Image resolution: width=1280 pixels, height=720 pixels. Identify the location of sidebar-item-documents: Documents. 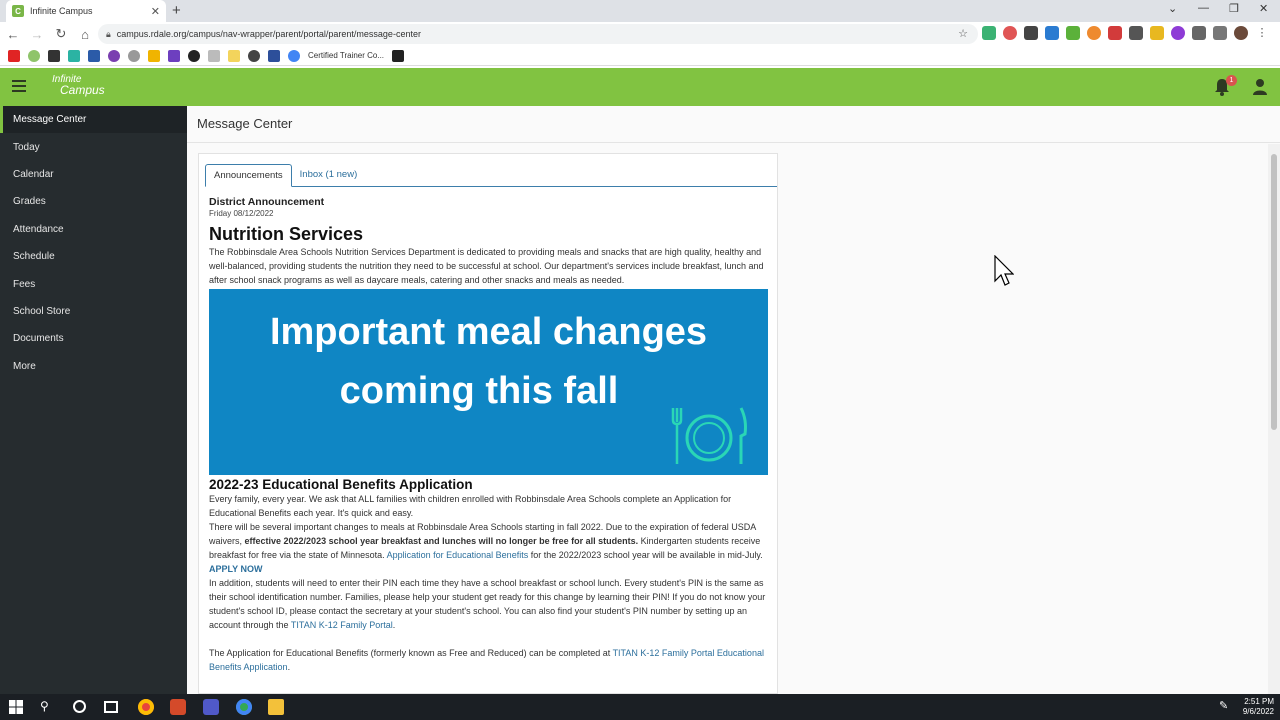
(93, 338).